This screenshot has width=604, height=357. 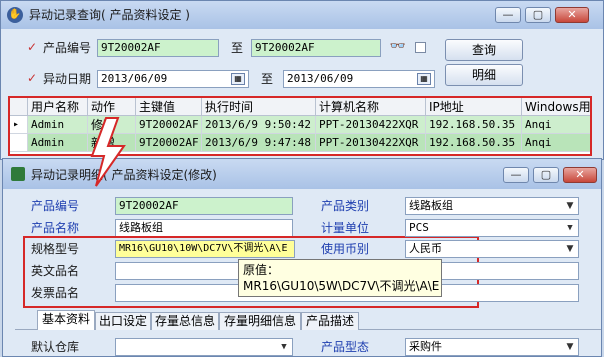 What do you see at coordinates (158, 48) in the screenshot?
I see `product-no-from-input: 9T20002AF` at bounding box center [158, 48].